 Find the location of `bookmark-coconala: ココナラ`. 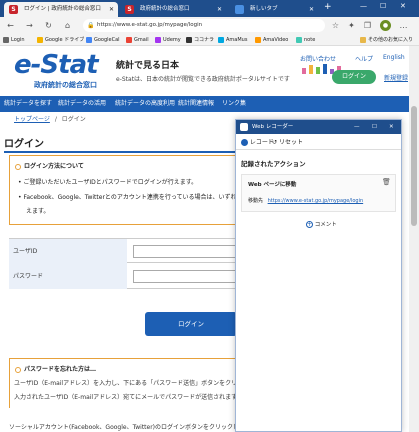

bookmark-coconala: ココナラ is located at coordinates (200, 40).